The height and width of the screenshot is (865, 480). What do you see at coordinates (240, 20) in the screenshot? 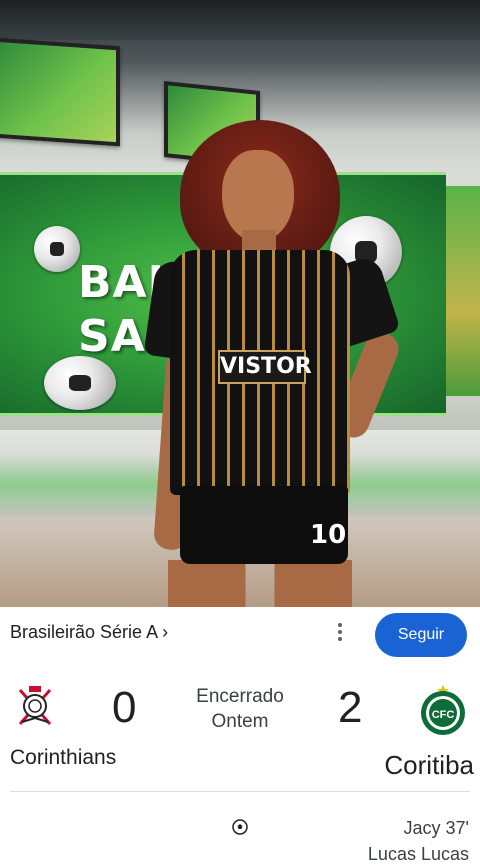
I see `studio-ceiling` at bounding box center [240, 20].